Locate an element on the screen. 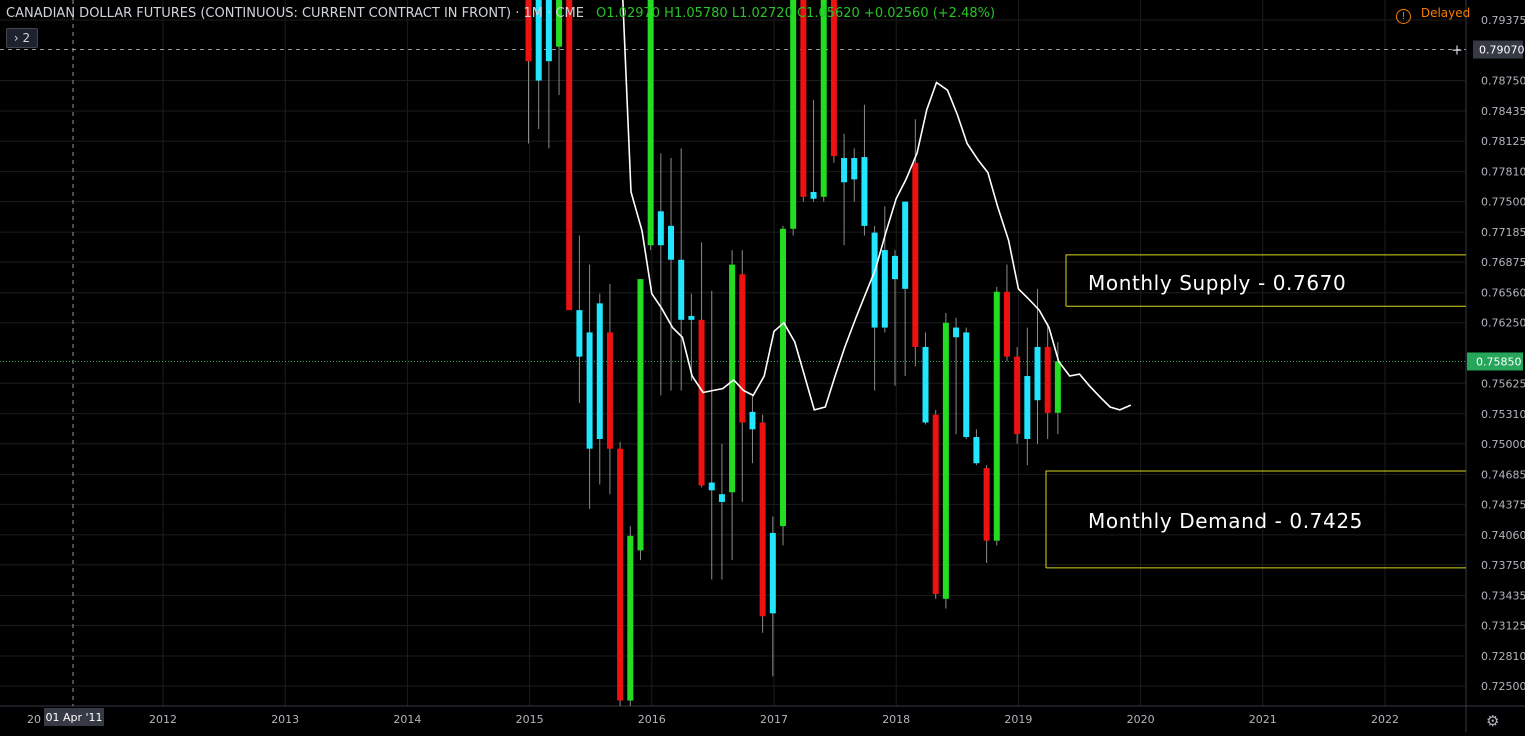 The height and width of the screenshot is (736, 1525). time-tick-label: 2012 is located at coordinates (163, 719).